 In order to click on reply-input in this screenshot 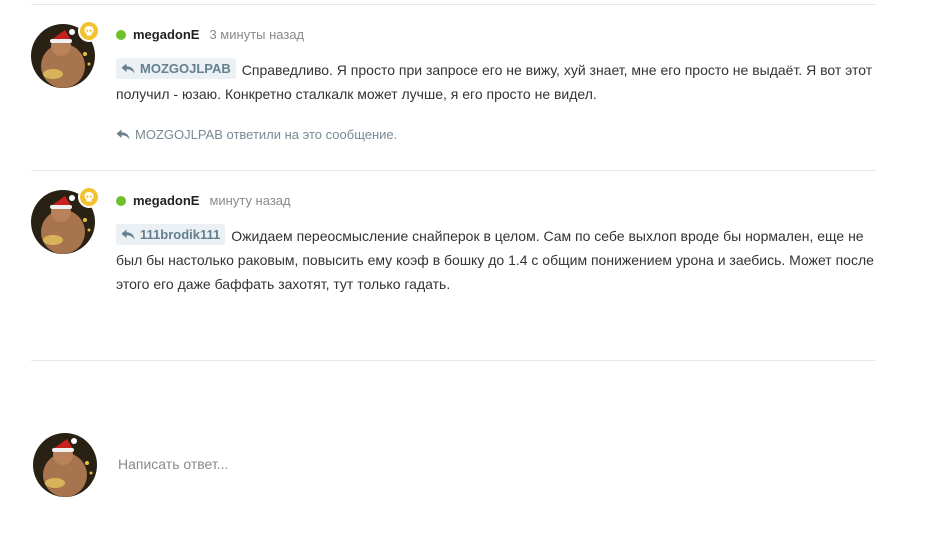, I will do `click(468, 464)`.